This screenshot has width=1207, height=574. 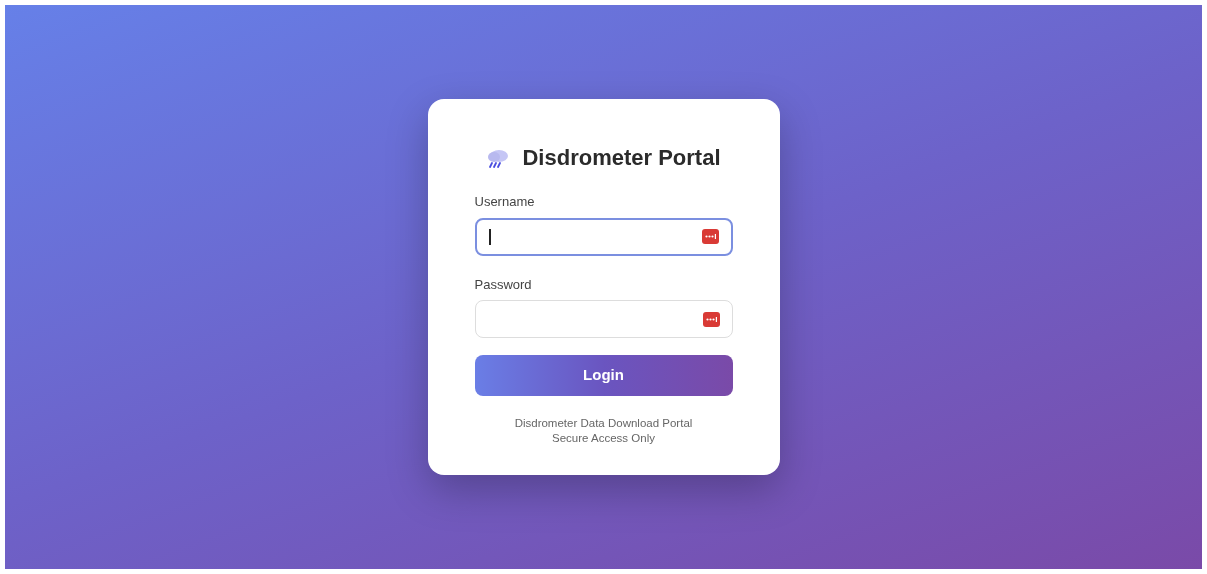 I want to click on rain-cloud-icon, so click(x=498, y=157).